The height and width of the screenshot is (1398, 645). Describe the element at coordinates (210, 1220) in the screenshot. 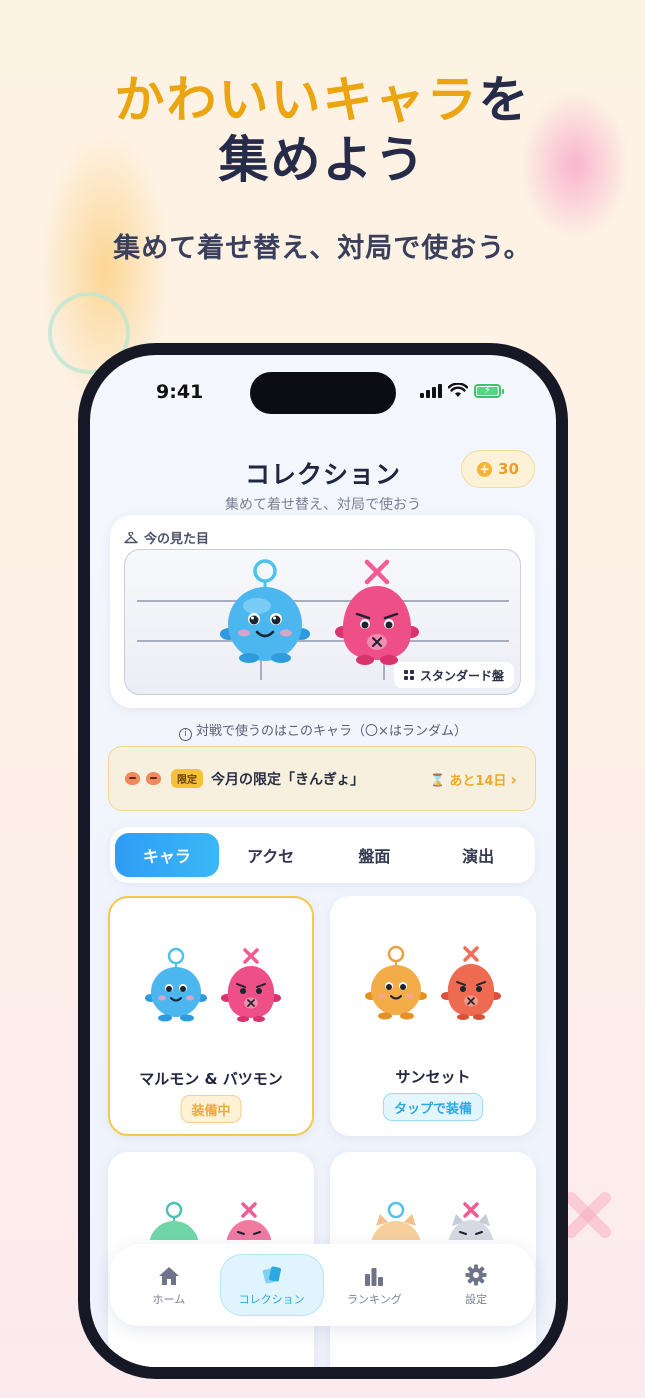

I see `mint-character-art` at that location.